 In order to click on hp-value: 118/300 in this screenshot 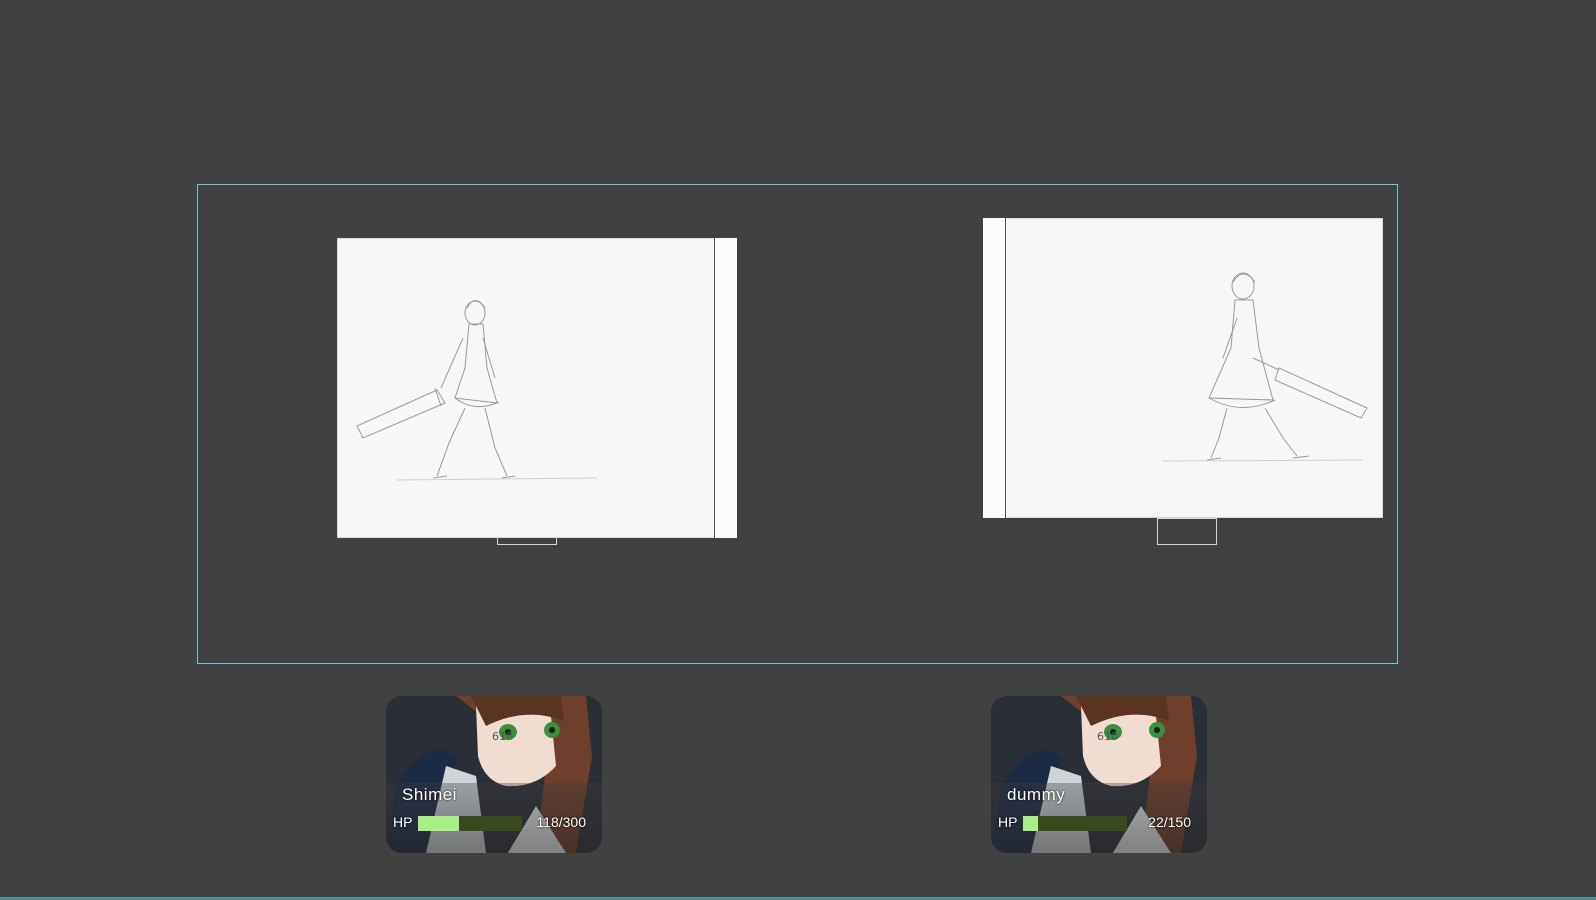, I will do `click(561, 822)`.